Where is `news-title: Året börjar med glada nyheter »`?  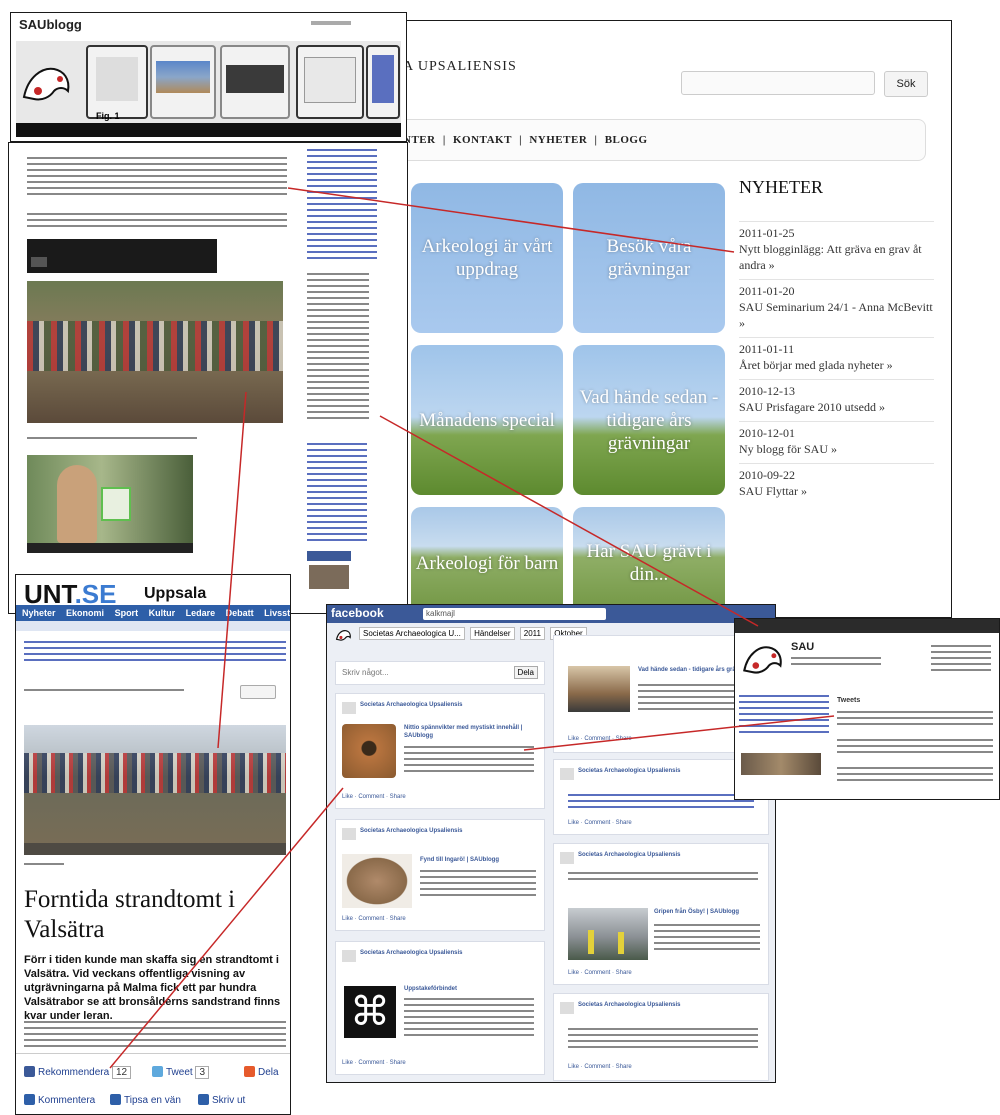
news-title: Året börjar med glada nyheter » is located at coordinates (836, 365).